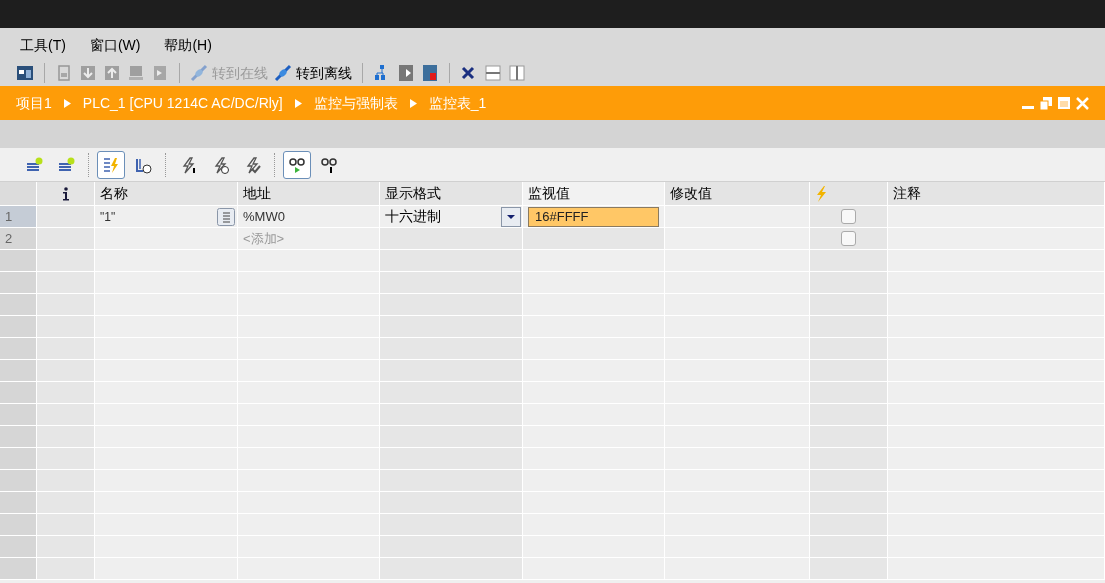 This screenshot has width=1105, height=583. Describe the element at coordinates (115, 45) in the screenshot. I see `menu-item: 窗口(W)` at that location.